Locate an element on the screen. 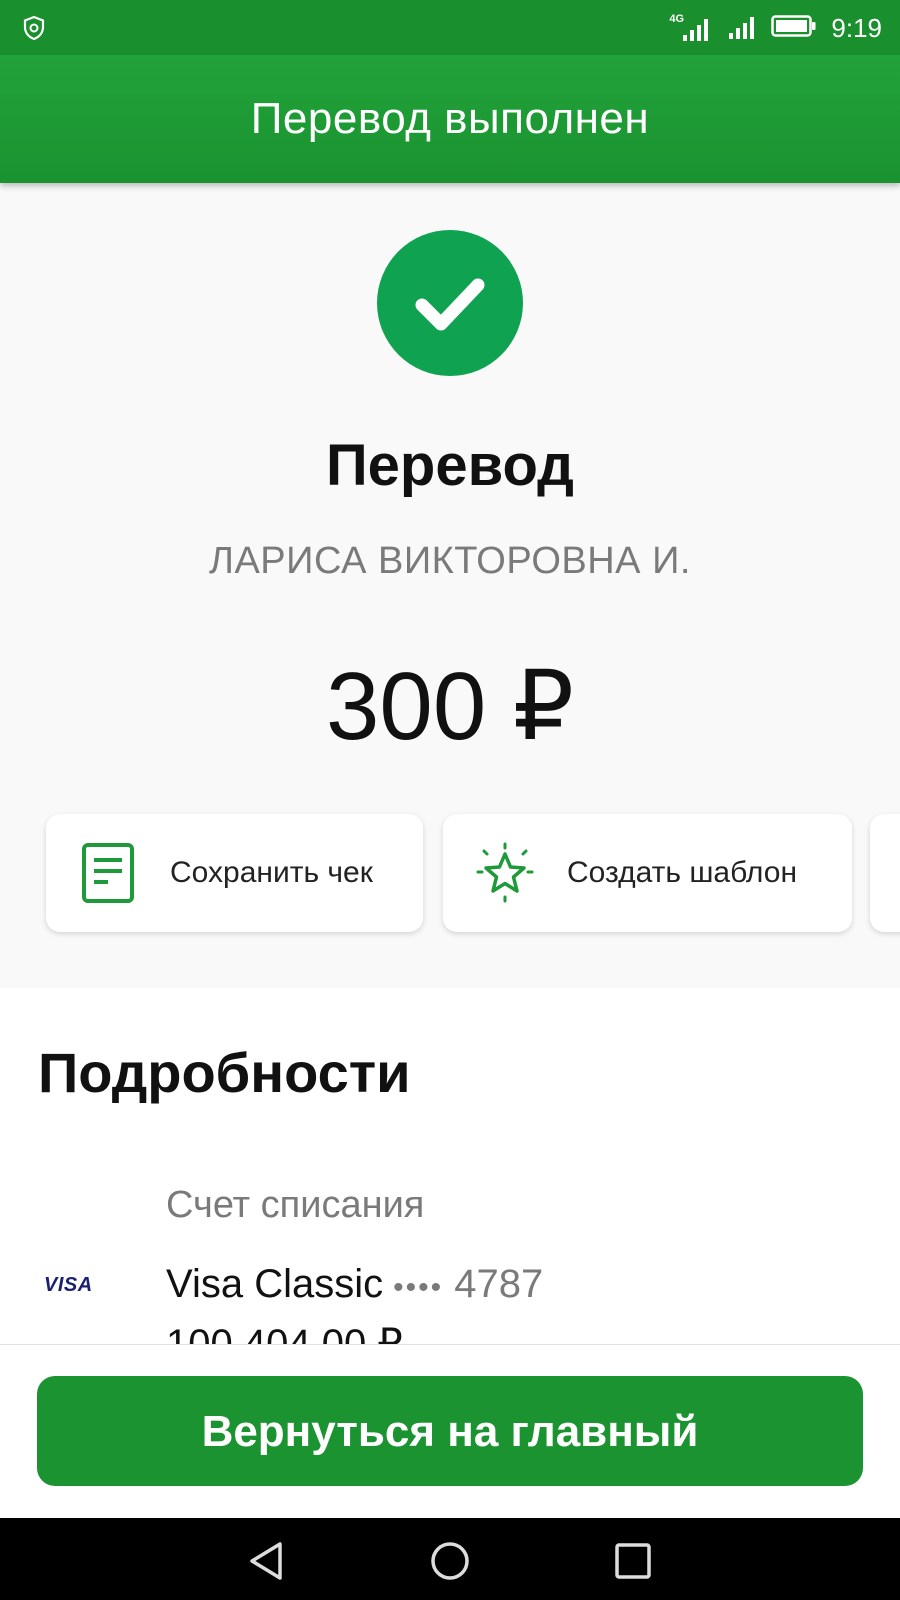 The width and height of the screenshot is (900, 1600). app-bar: Перевод выполнен is located at coordinates (450, 119).